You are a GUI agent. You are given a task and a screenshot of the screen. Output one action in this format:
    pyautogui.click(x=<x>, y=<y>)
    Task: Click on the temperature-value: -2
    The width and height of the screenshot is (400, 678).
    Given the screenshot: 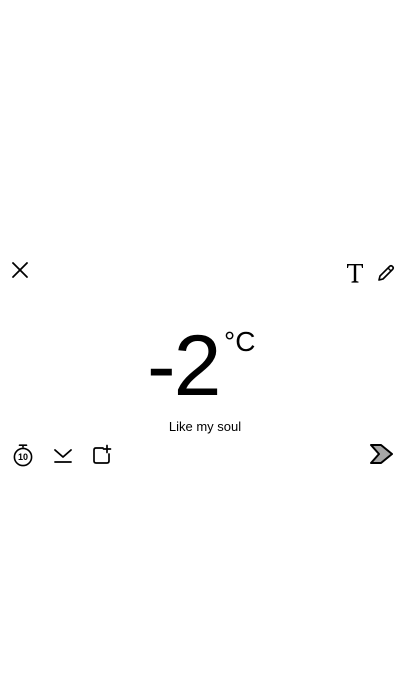 What is the action you would take?
    pyautogui.click(x=184, y=366)
    